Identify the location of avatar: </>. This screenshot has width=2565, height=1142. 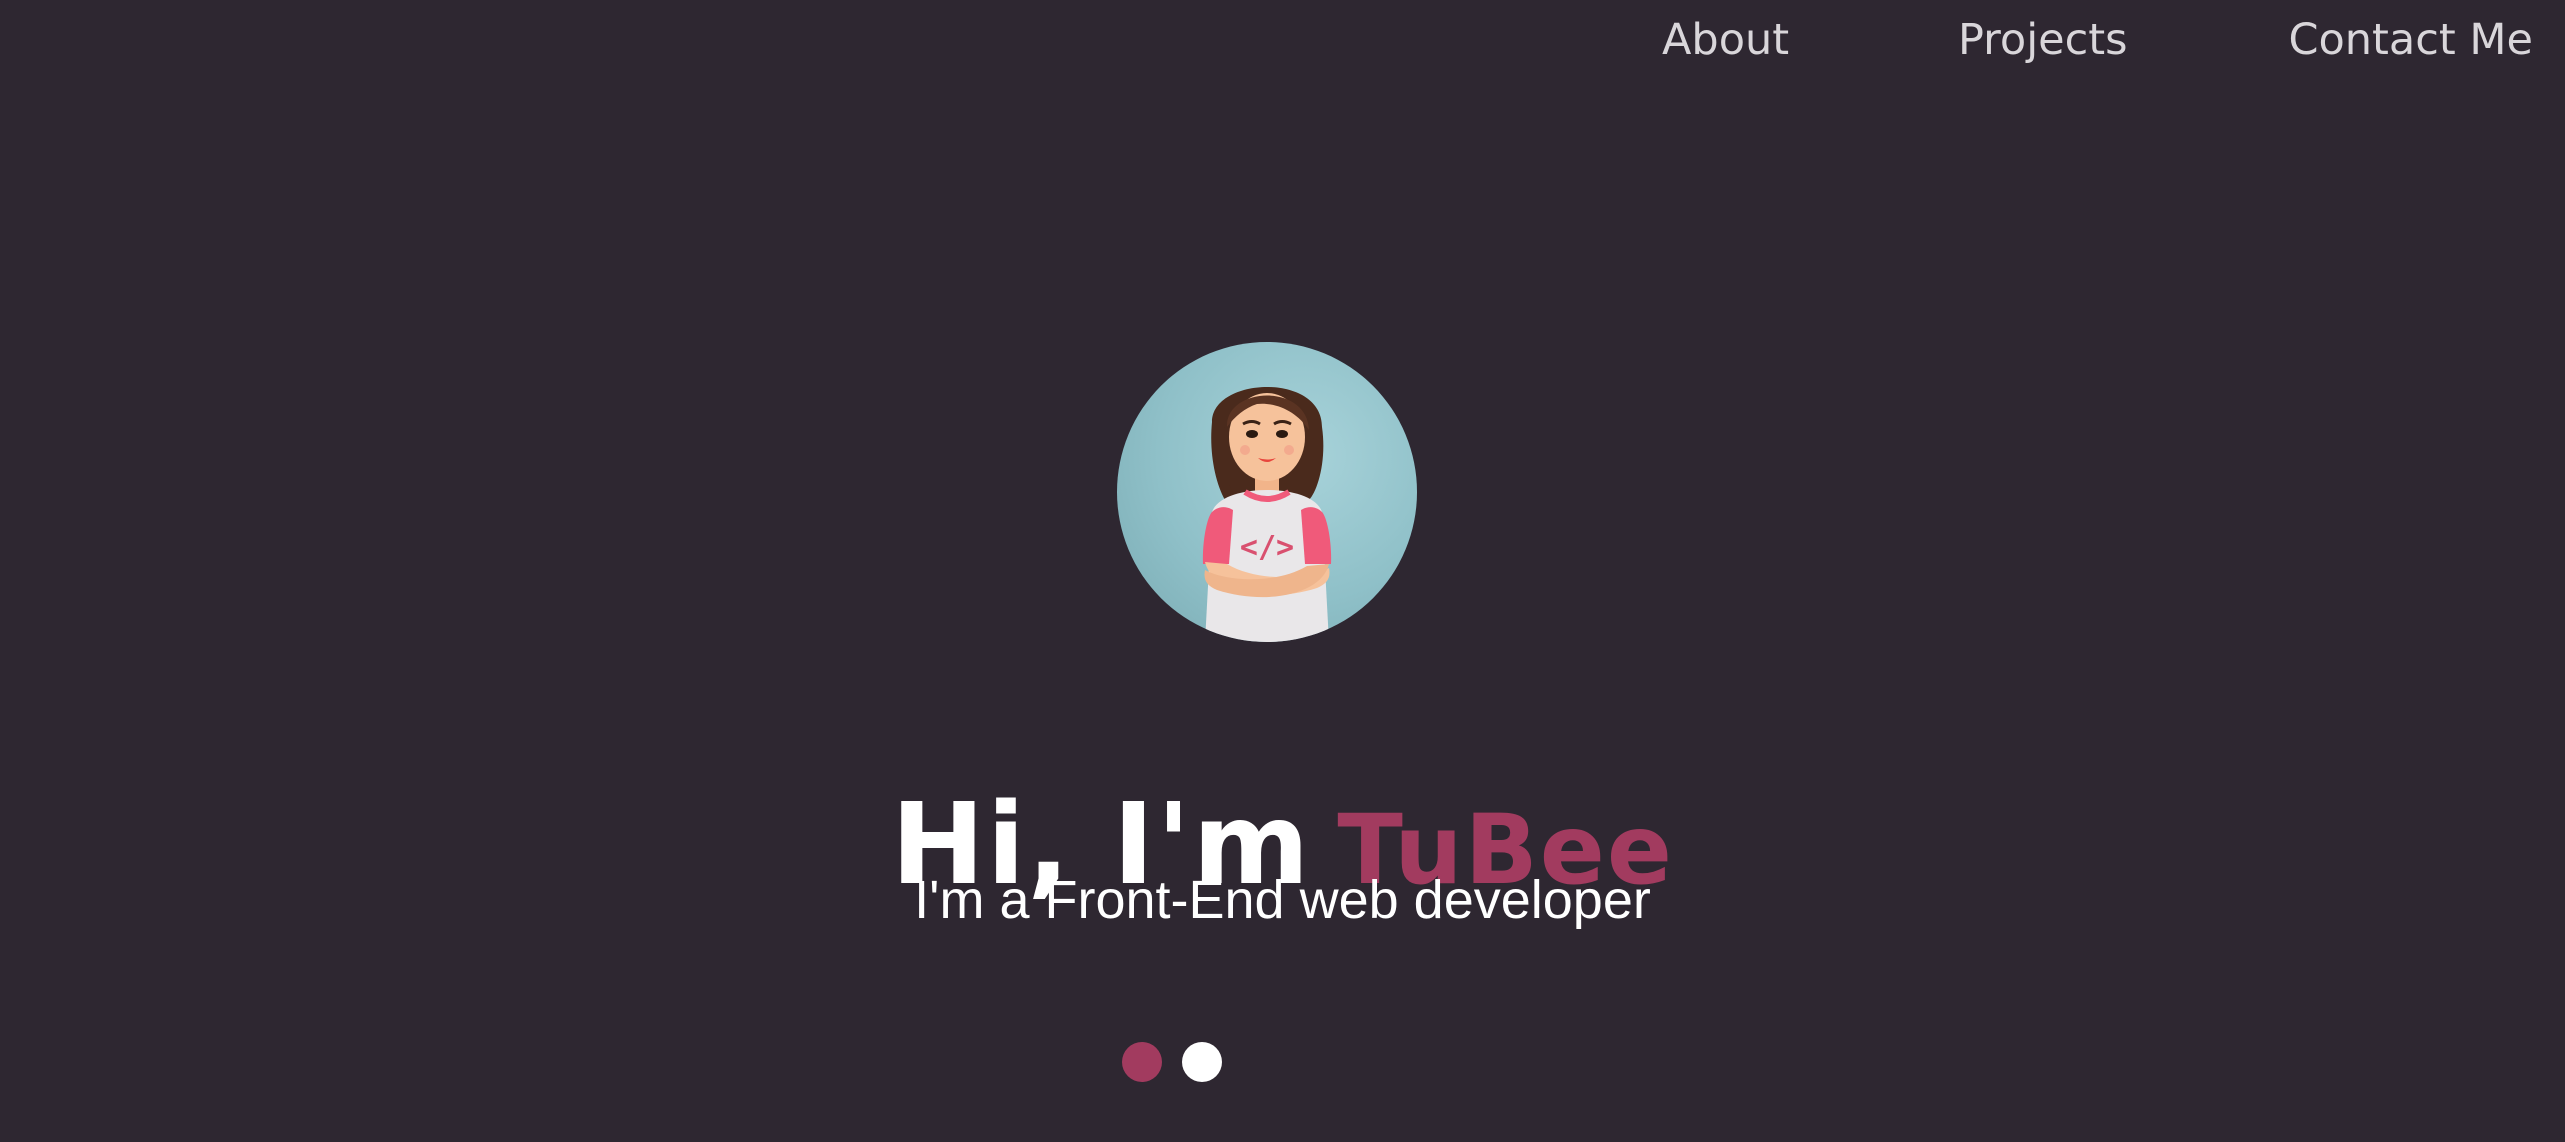
(1267, 492).